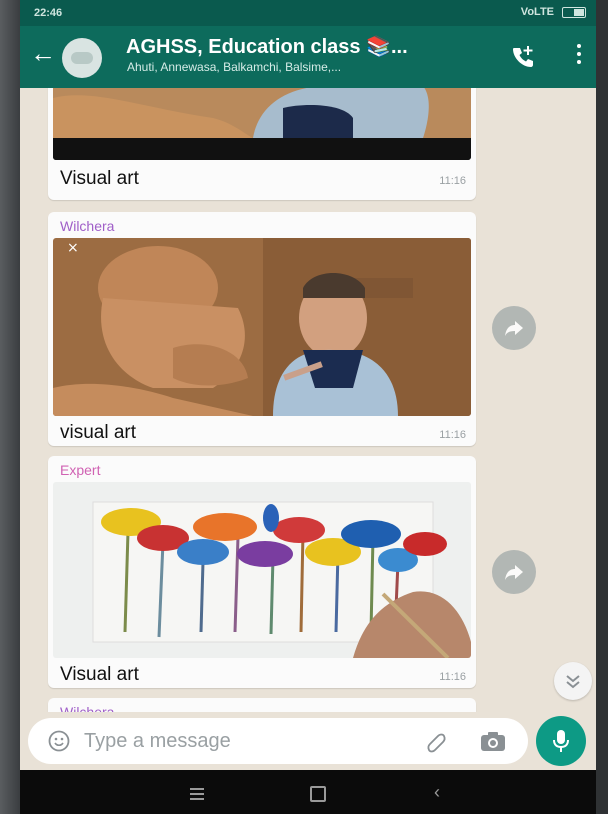 The width and height of the screenshot is (608, 814). I want to click on message-bubble: Visual art 11:16, so click(262, 144).